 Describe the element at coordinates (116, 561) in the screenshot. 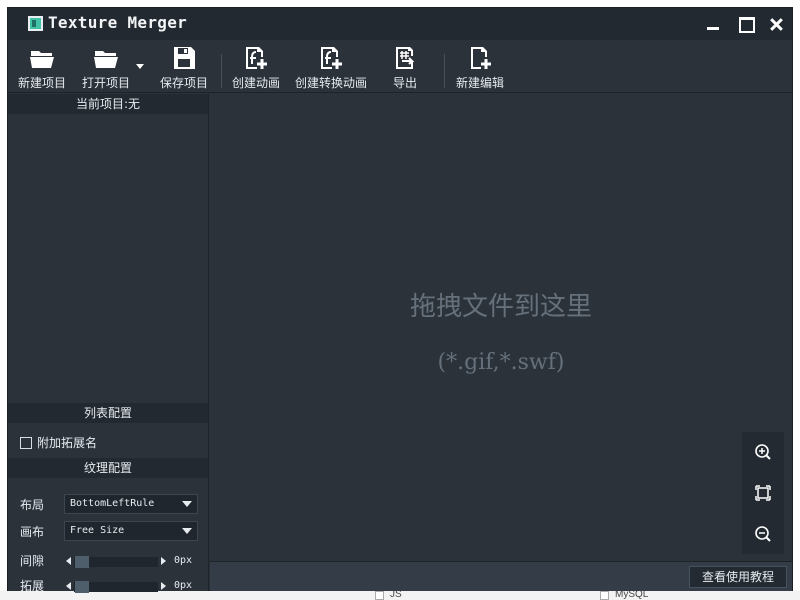

I see `gap-slider` at that location.